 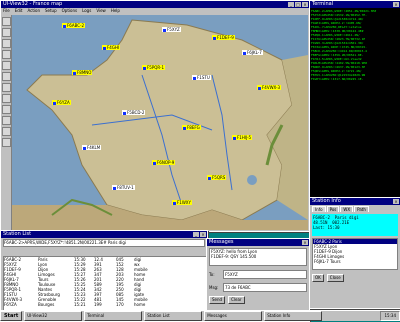 What do you see at coordinates (6, 65) in the screenshot?
I see `find-icon` at bounding box center [6, 65].